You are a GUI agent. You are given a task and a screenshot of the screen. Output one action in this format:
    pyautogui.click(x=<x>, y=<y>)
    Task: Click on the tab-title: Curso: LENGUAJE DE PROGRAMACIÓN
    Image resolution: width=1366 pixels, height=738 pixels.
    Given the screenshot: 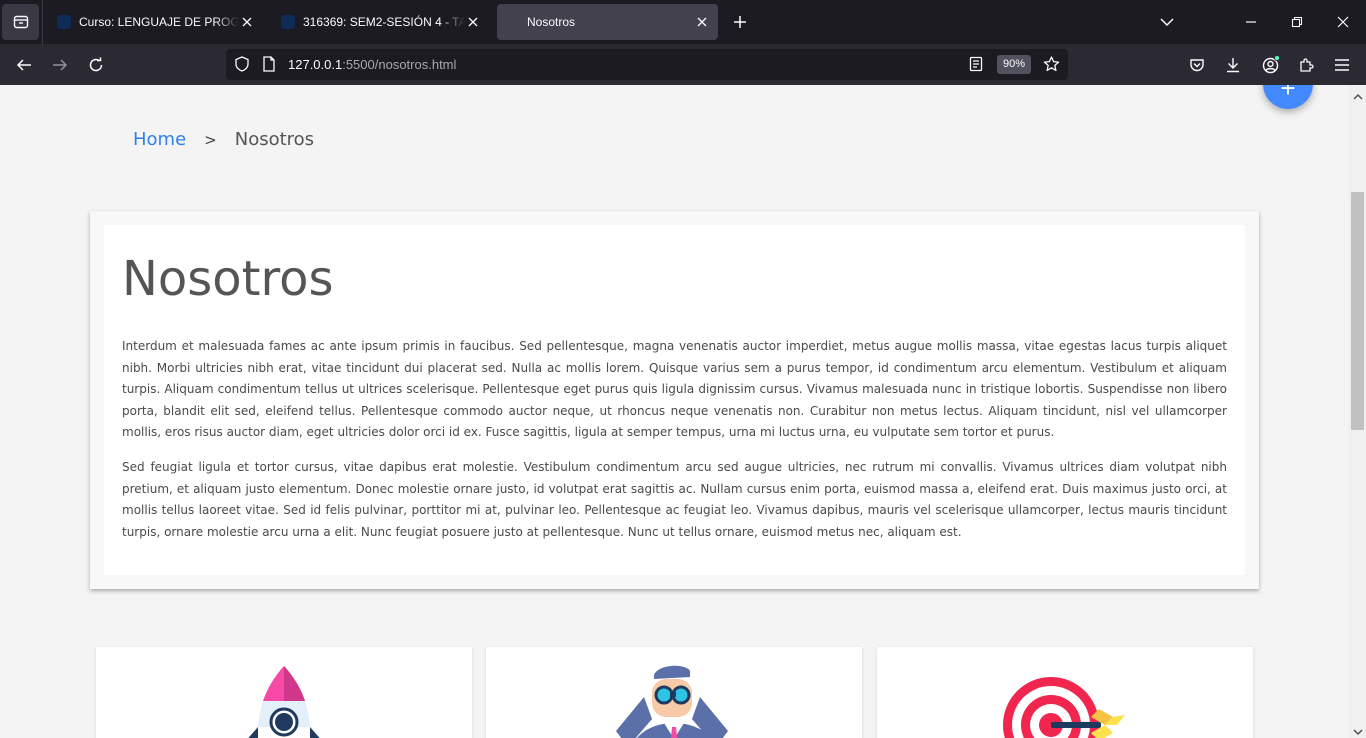 What is the action you would take?
    pyautogui.click(x=159, y=22)
    